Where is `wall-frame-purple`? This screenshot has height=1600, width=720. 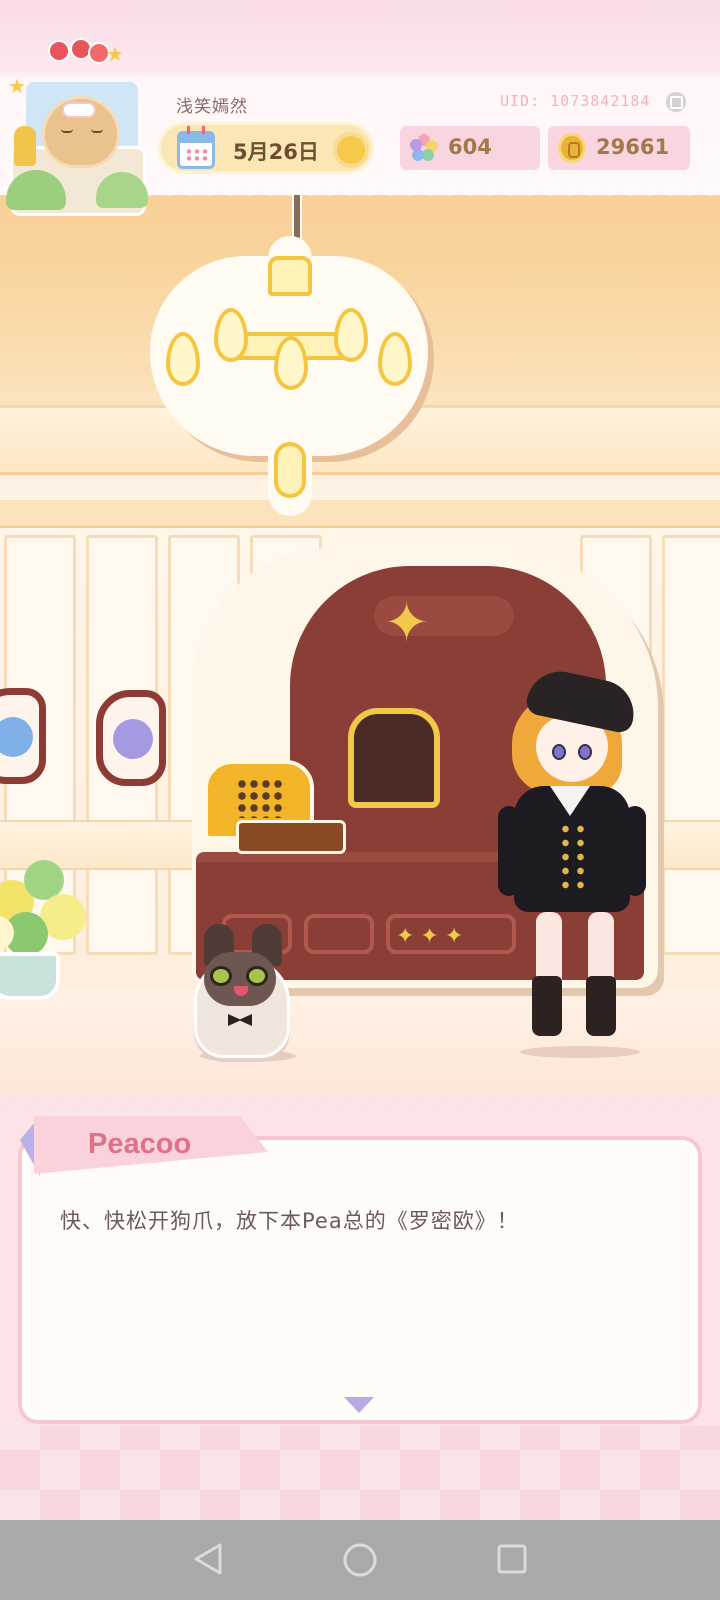 wall-frame-purple is located at coordinates (131, 738).